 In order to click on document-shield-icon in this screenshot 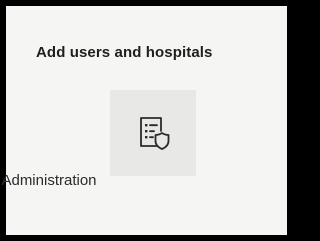, I will do `click(153, 133)`.